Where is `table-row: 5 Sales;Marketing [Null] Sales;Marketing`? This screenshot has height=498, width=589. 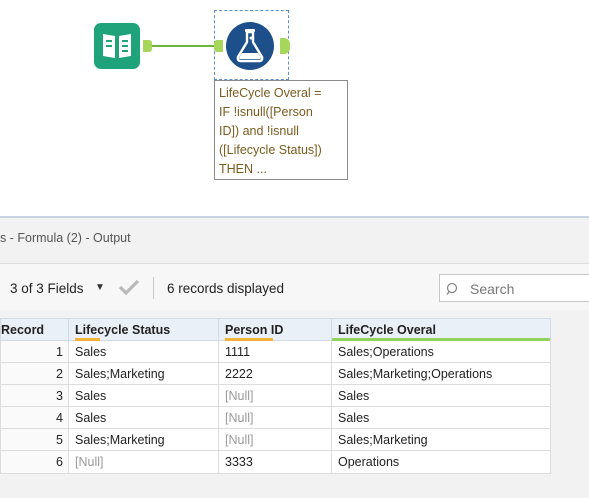
table-row: 5 Sales;Marketing [Null] Sales;Marketing is located at coordinates (275, 439).